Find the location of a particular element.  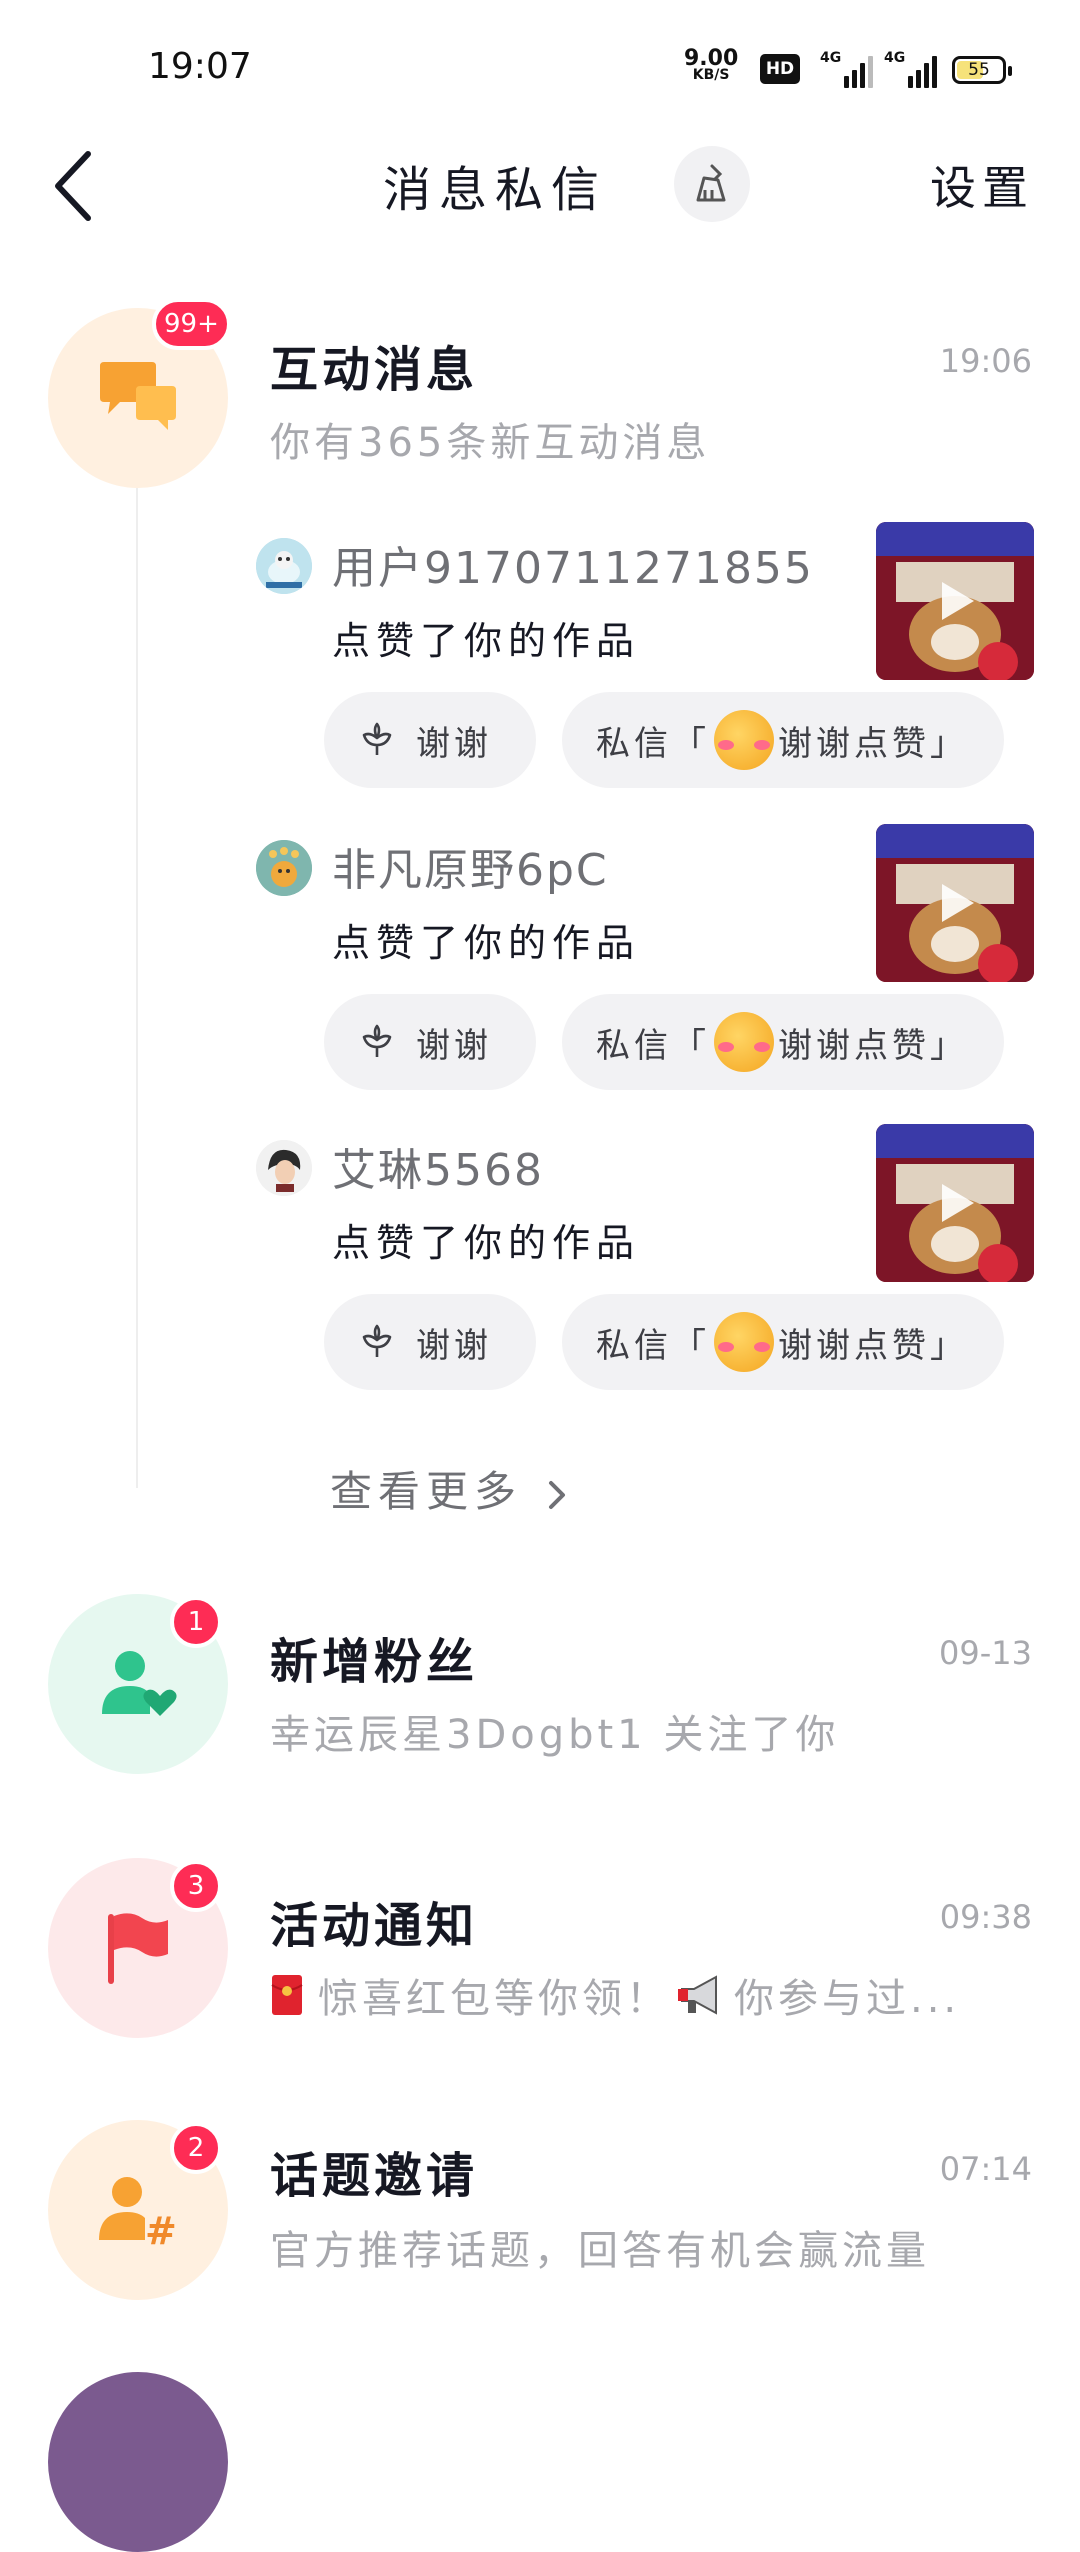

signal-label-1: 4G is located at coordinates (831, 58).